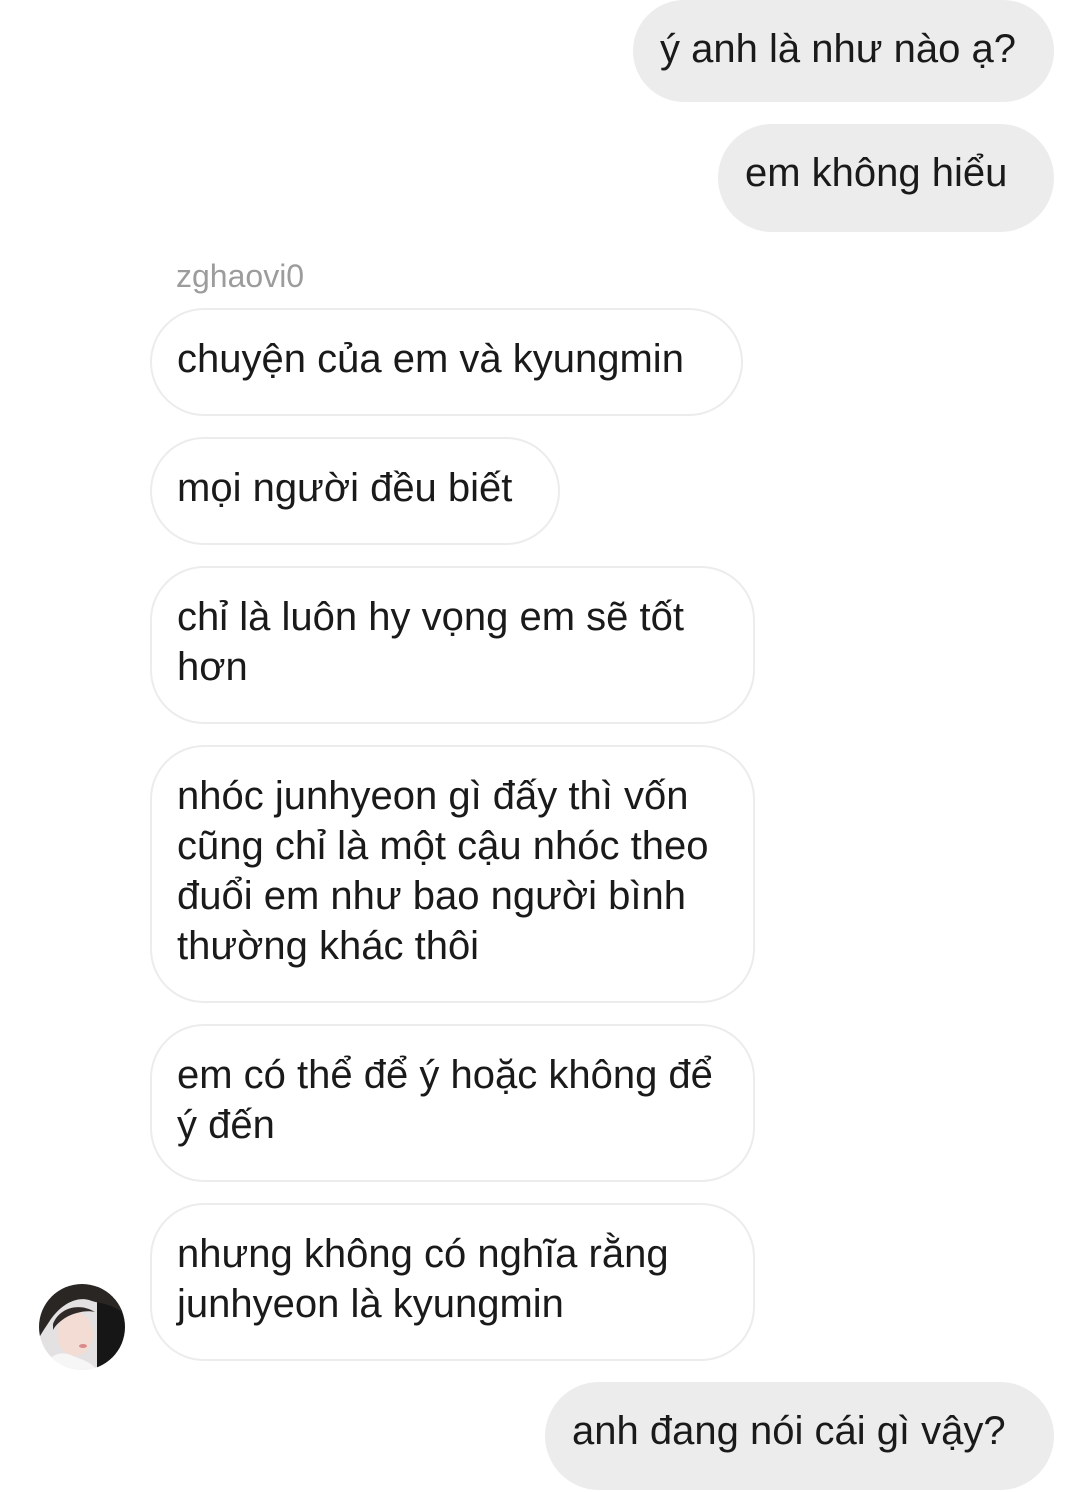  I want to click on avatar-image, so click(82, 1327).